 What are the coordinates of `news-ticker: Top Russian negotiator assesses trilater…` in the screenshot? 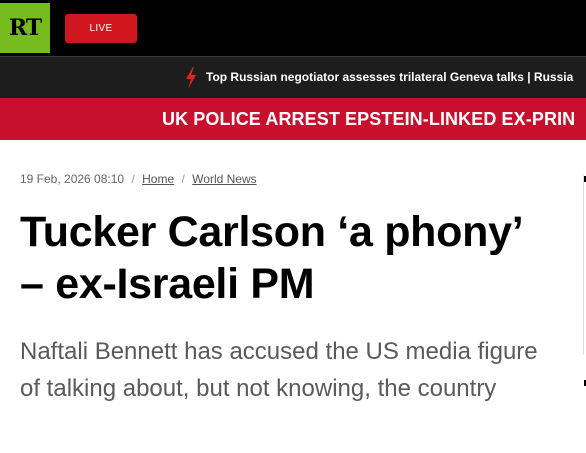 It's located at (293, 77).